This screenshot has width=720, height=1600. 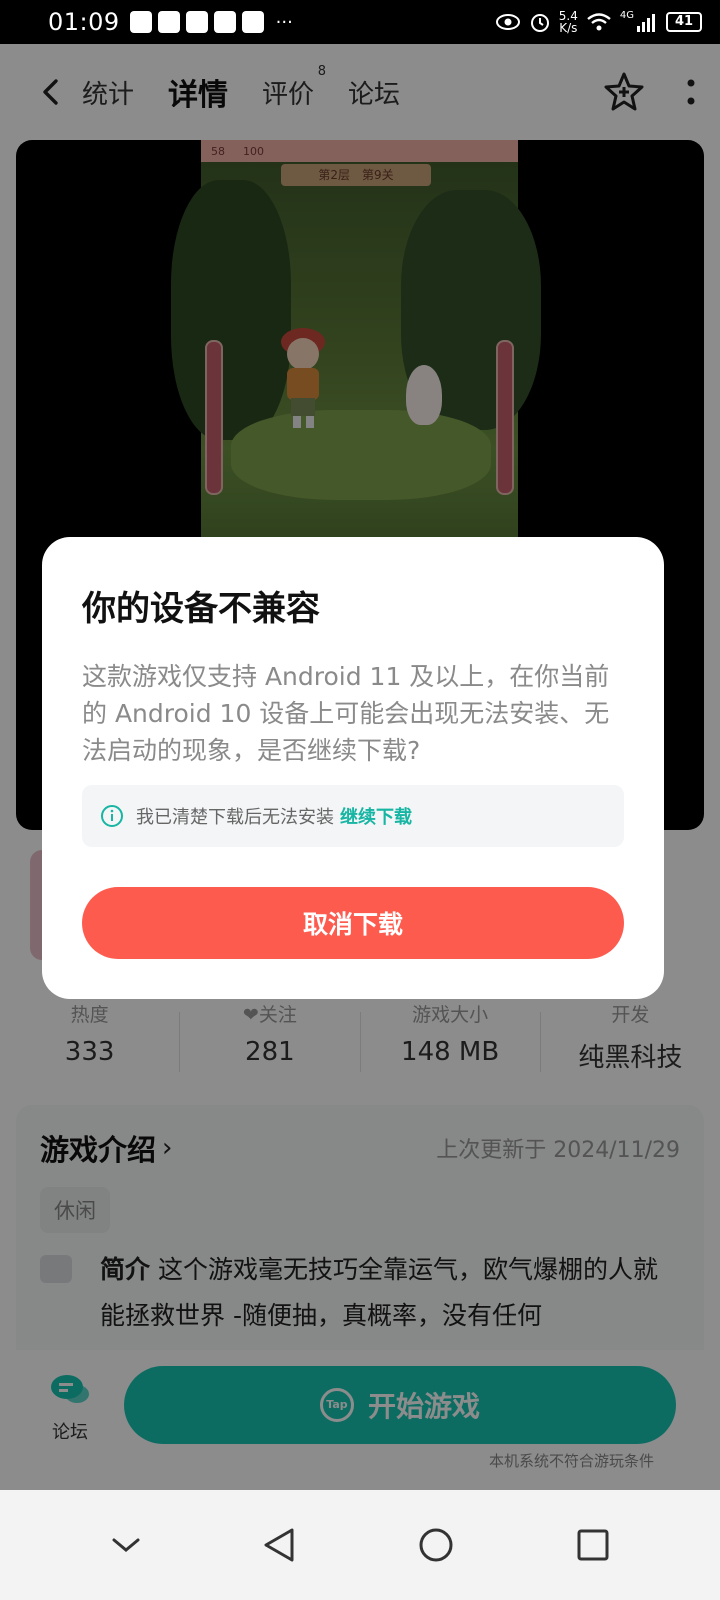 I want to click on eye-icon, so click(x=507, y=22).